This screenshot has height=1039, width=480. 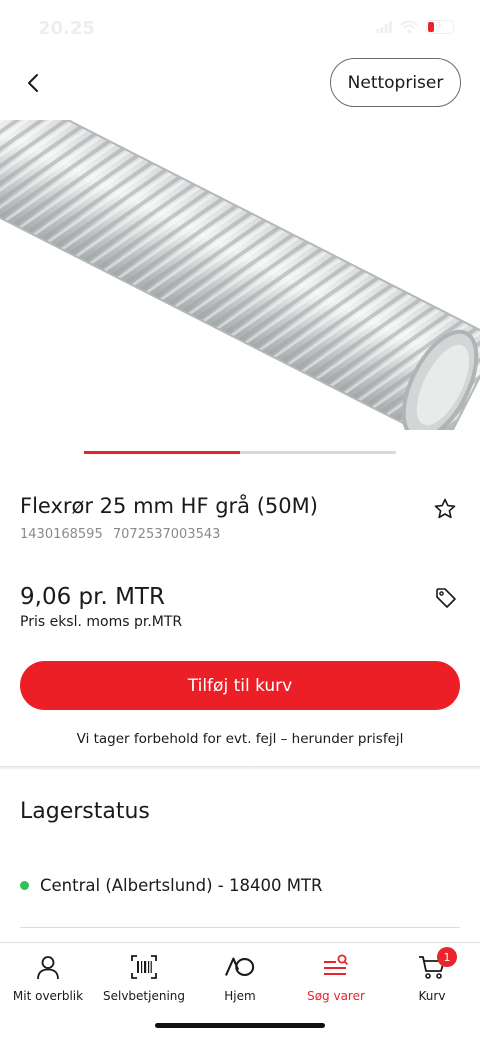 I want to click on status-bar: 20.25 4, so click(x=240, y=27).